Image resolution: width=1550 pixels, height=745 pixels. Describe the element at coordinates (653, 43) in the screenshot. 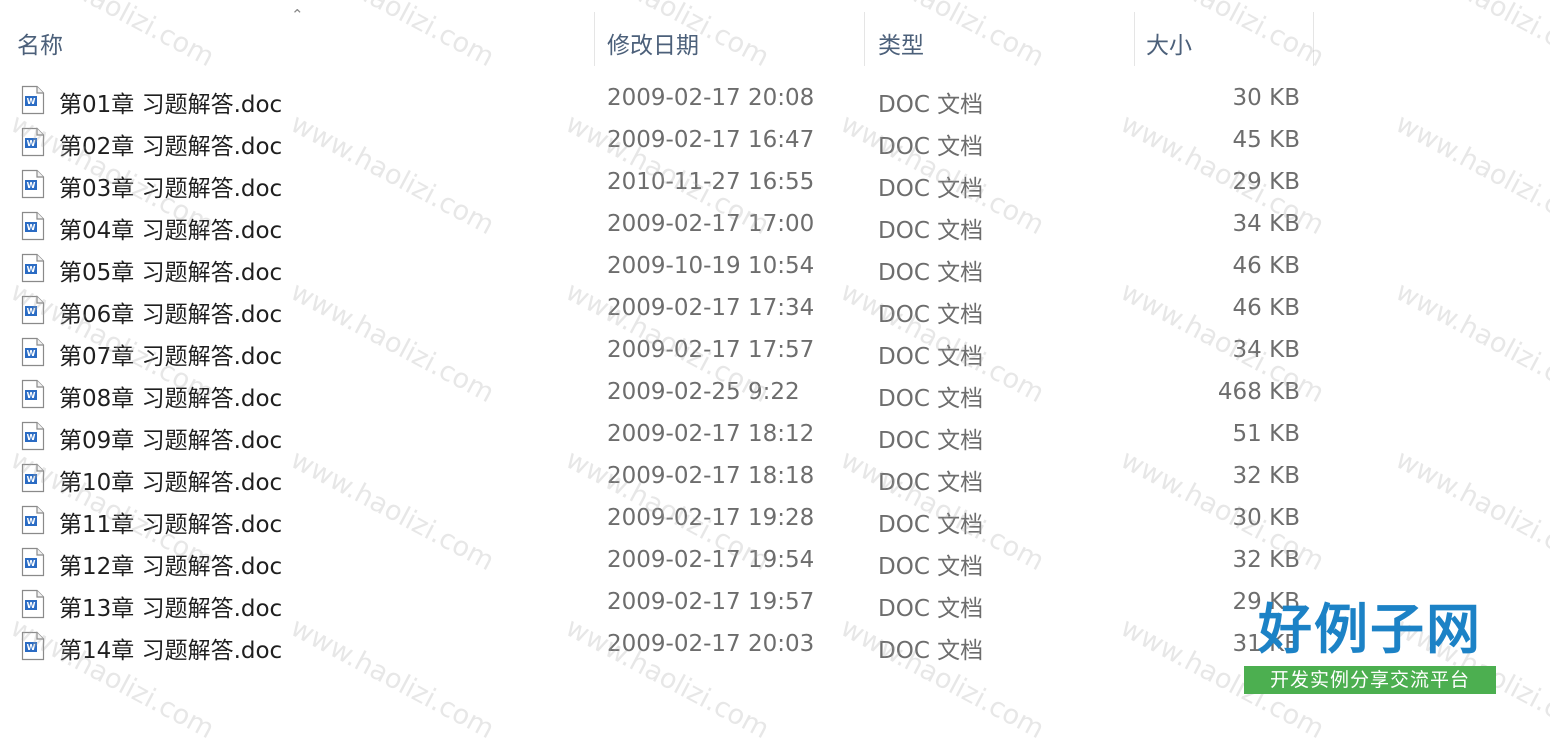

I see `column-header-modified: 修改日期` at that location.